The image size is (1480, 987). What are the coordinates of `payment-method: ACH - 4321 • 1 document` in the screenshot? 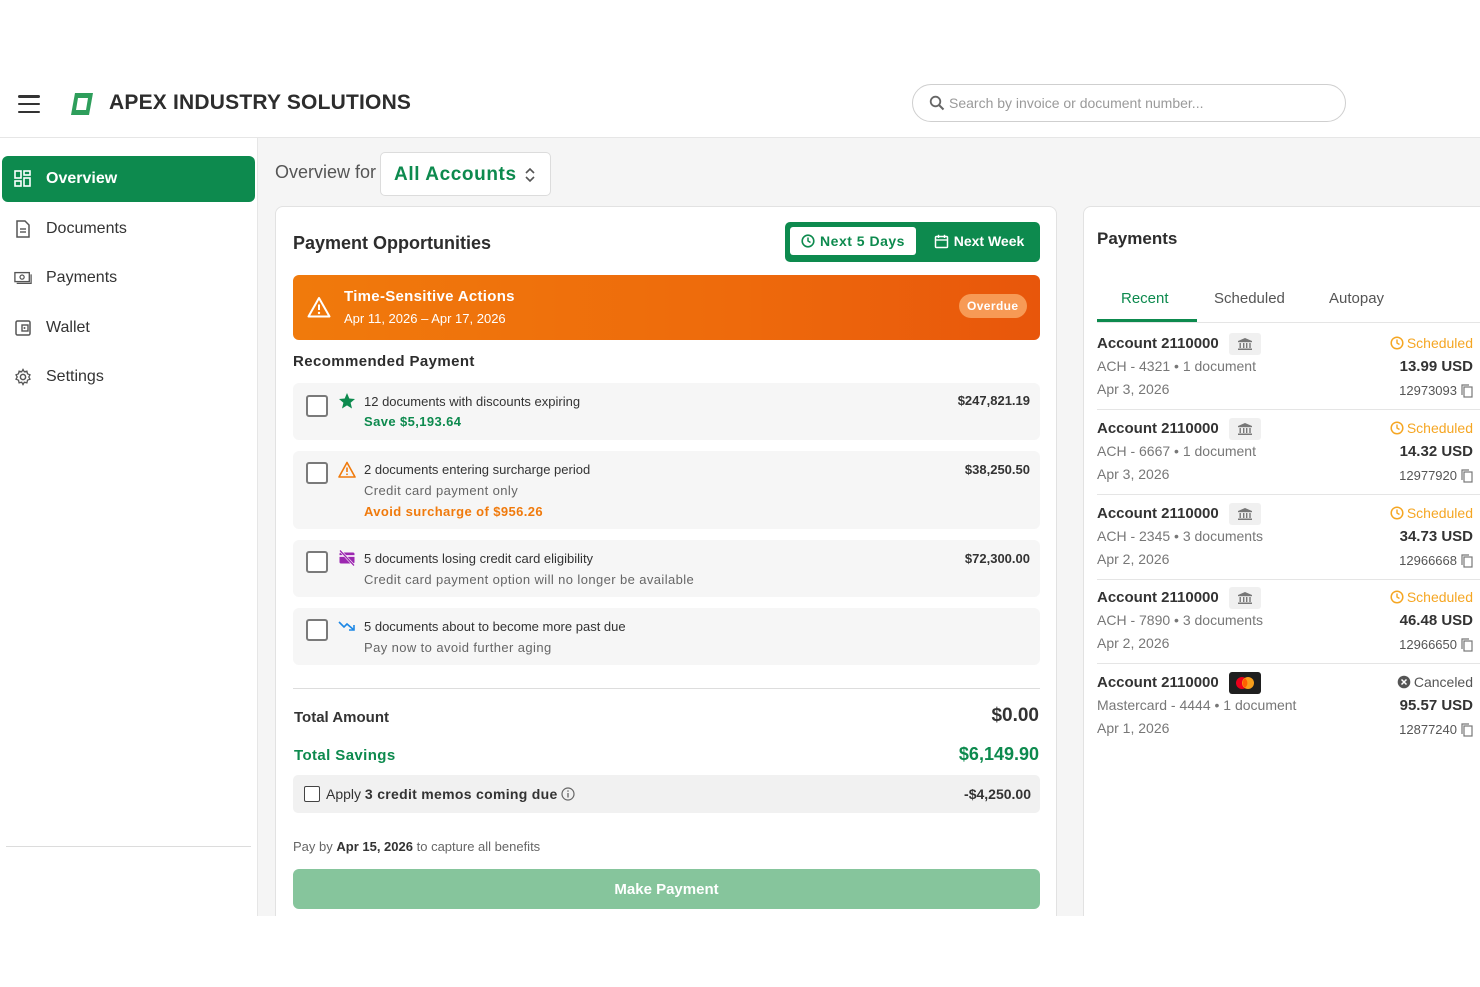 It's located at (1176, 366).